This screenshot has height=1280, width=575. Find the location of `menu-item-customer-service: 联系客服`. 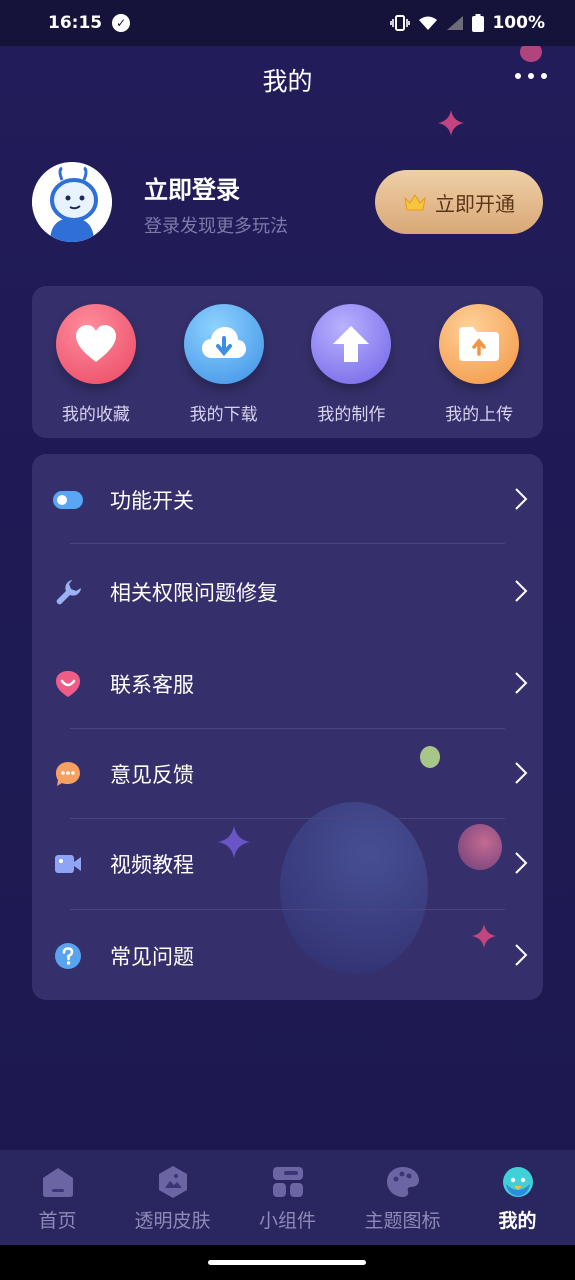

menu-item-customer-service: 联系客服 is located at coordinates (287, 684).